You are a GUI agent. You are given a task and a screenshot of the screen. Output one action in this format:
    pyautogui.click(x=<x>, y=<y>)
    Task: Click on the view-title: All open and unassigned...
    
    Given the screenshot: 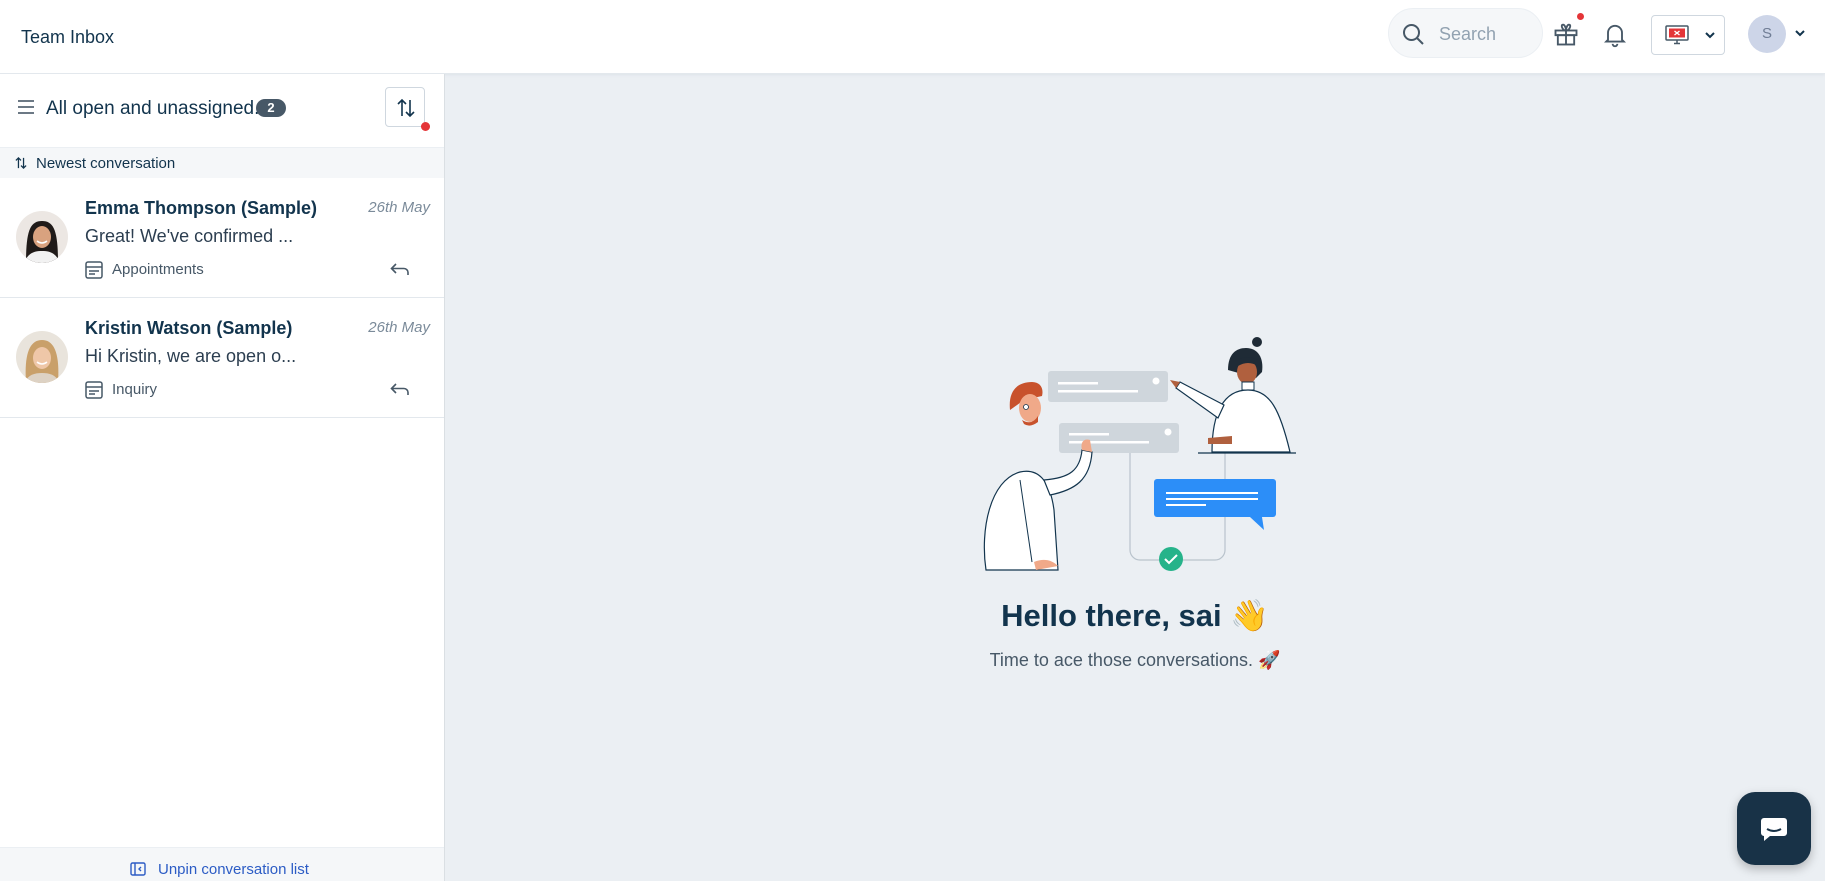 What is the action you would take?
    pyautogui.click(x=158, y=109)
    